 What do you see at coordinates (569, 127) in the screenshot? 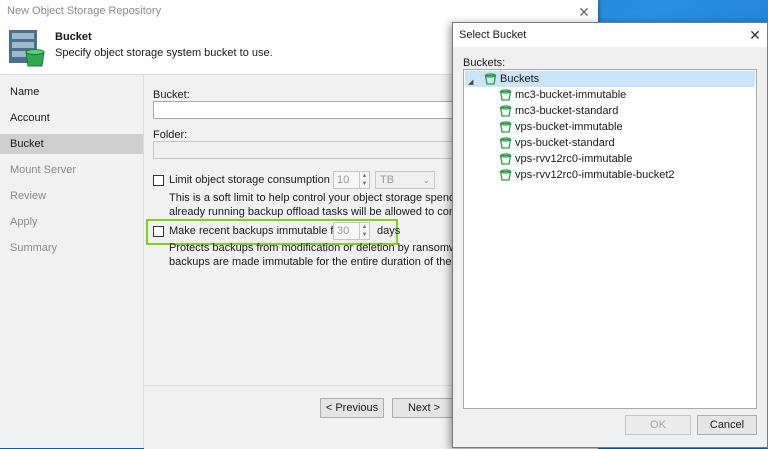
I see `tree-item-label: vps-bucket-immutable` at bounding box center [569, 127].